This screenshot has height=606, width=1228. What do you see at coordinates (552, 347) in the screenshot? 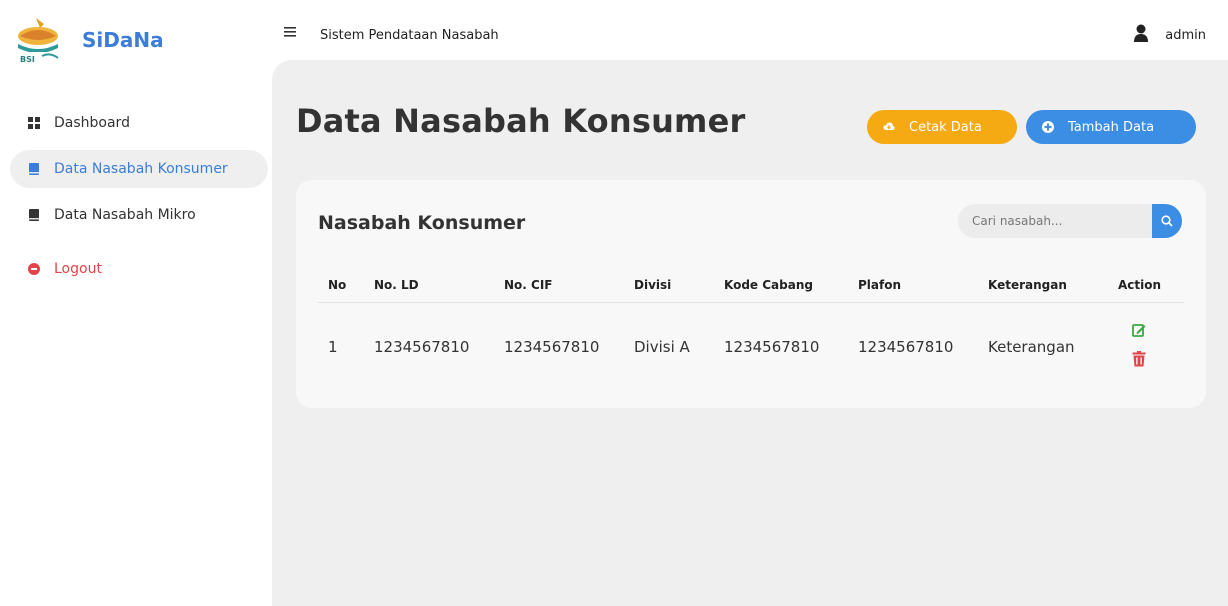
I see `cell-no-cif: 1234567810` at bounding box center [552, 347].